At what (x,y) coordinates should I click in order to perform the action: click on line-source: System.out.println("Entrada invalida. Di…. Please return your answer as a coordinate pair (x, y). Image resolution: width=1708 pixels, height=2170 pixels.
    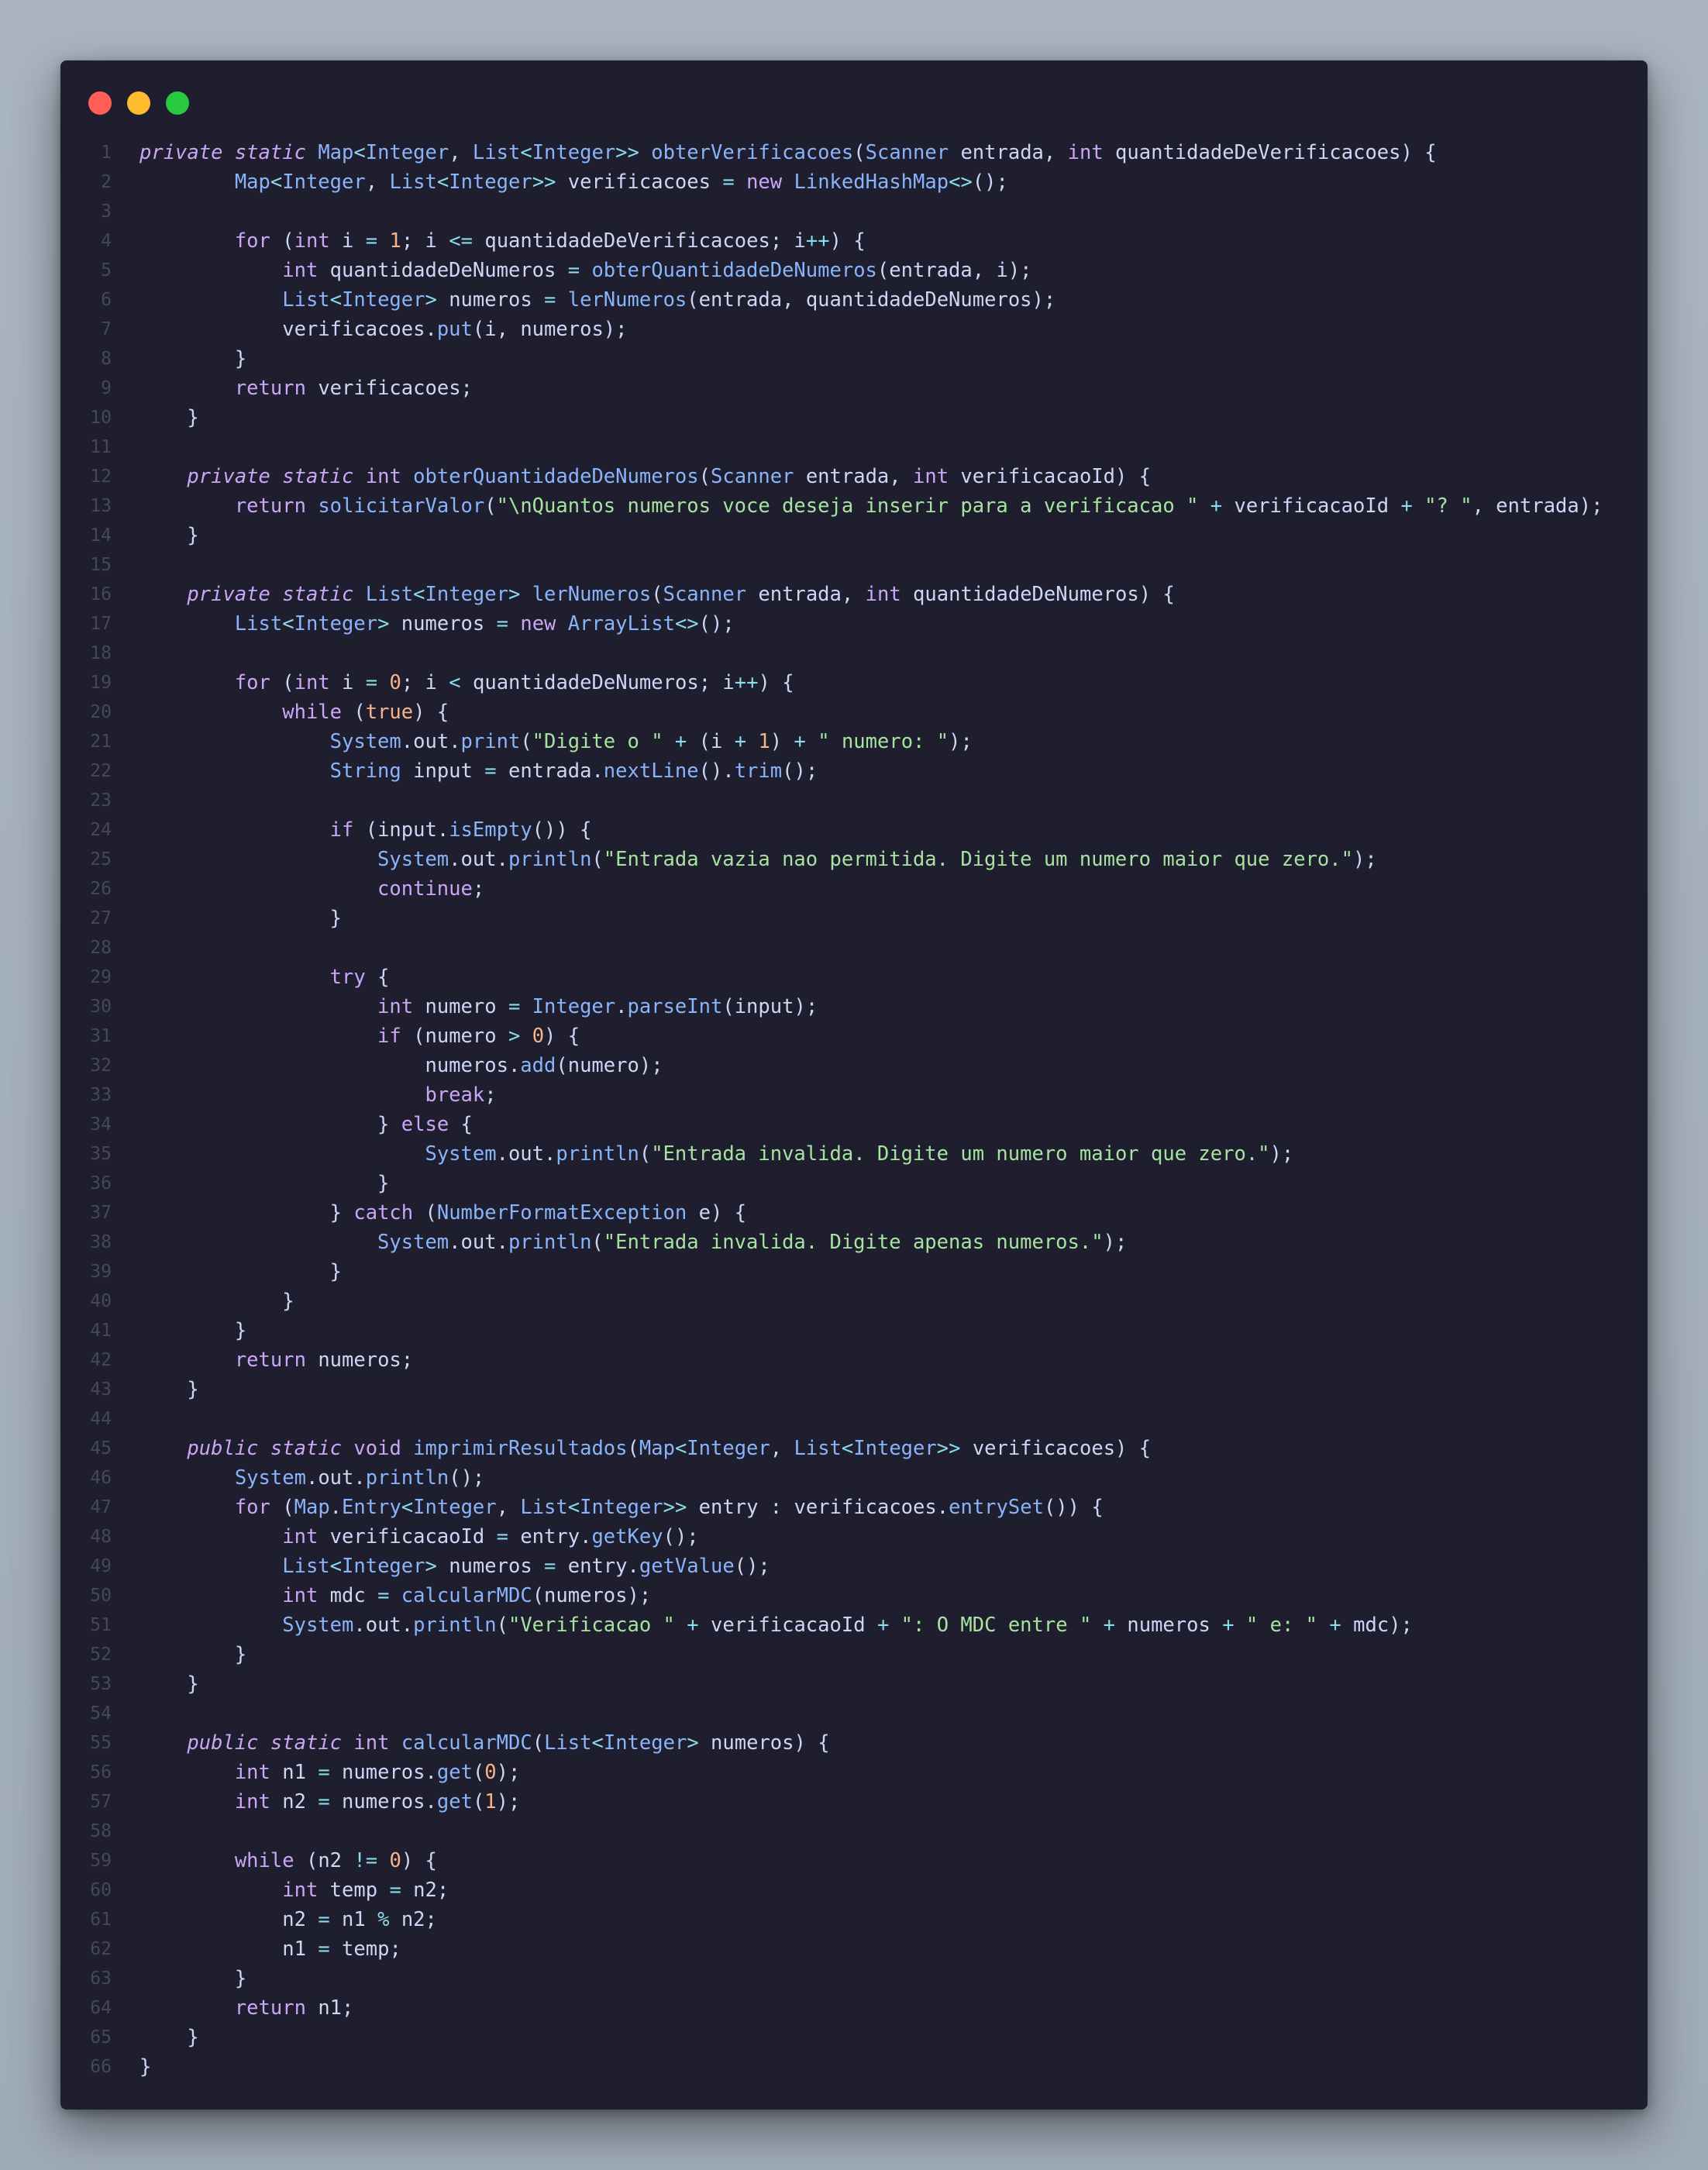
    Looking at the image, I should click on (860, 1154).